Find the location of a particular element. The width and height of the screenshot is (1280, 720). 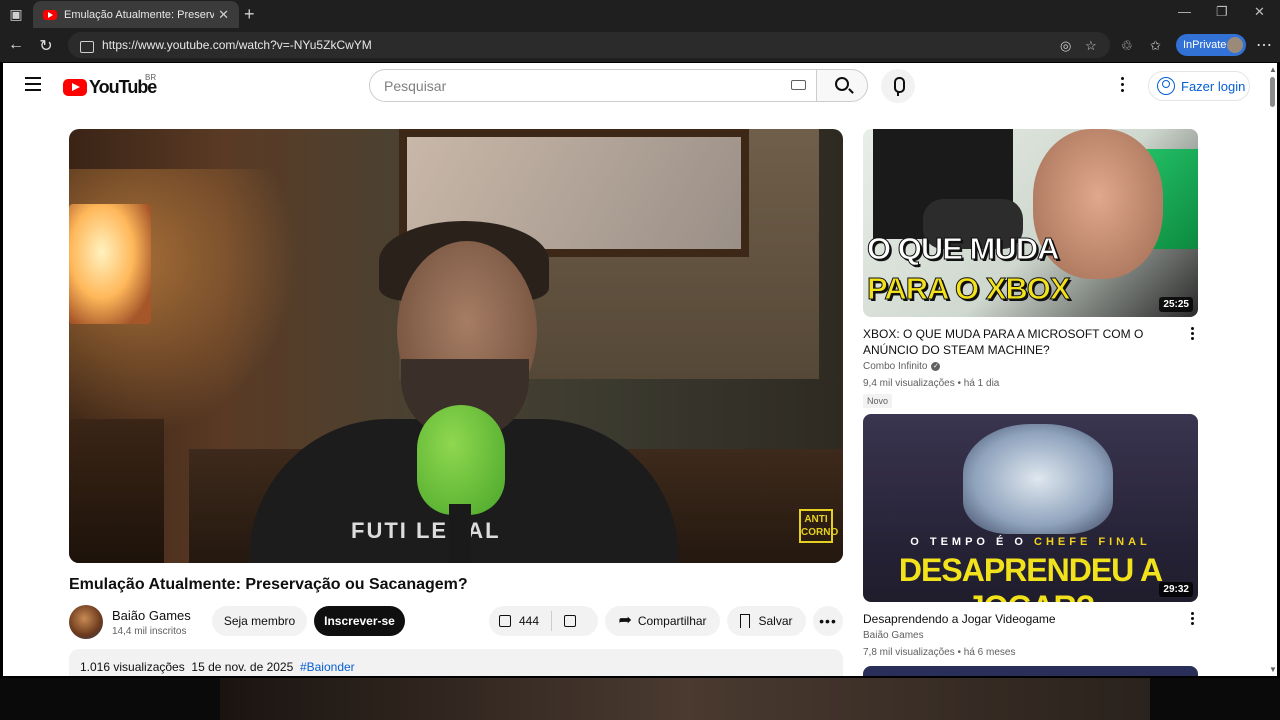

rec-age: há 1 dia is located at coordinates (981, 383).